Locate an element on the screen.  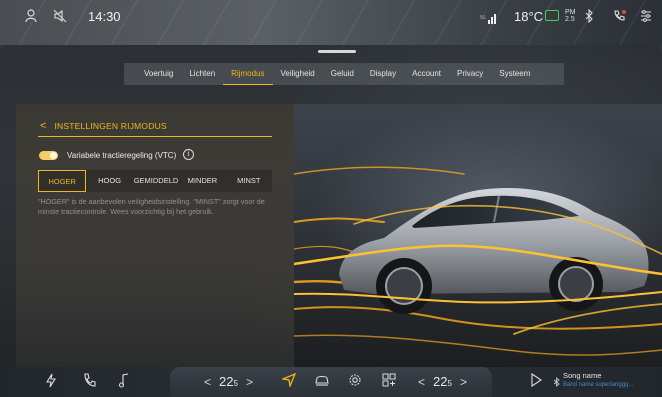
driver-temp-decimal: 5 is located at coordinates (235, 383).